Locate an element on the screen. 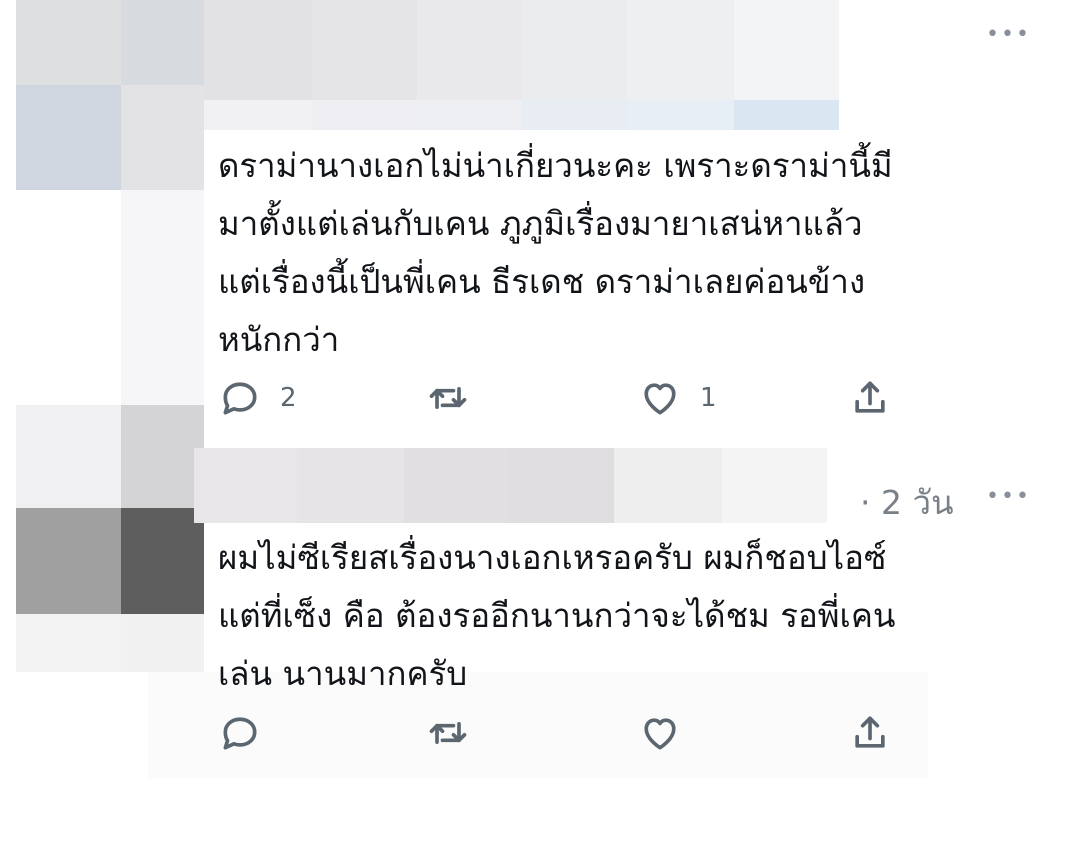 This screenshot has height=854, width=1080. reply-button: 2 is located at coordinates (257, 398).